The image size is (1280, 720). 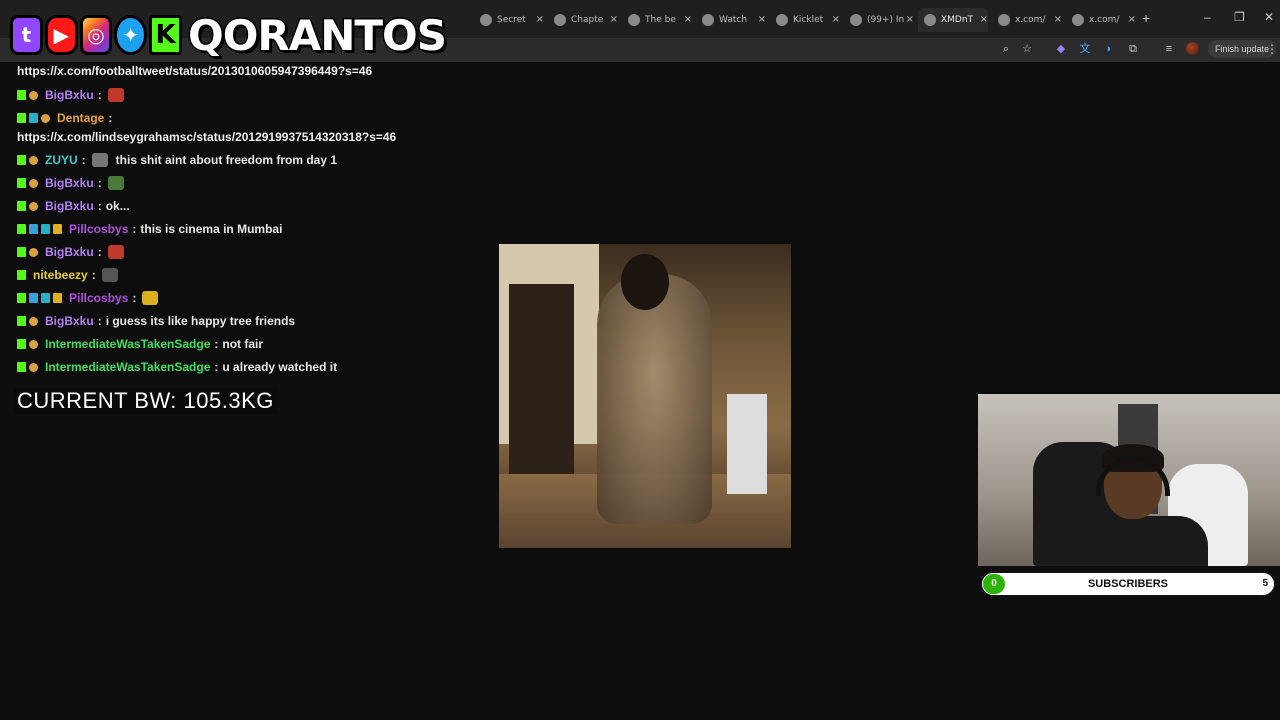 What do you see at coordinates (657, 20) in the screenshot?
I see `browser-tab: The be ×` at bounding box center [657, 20].